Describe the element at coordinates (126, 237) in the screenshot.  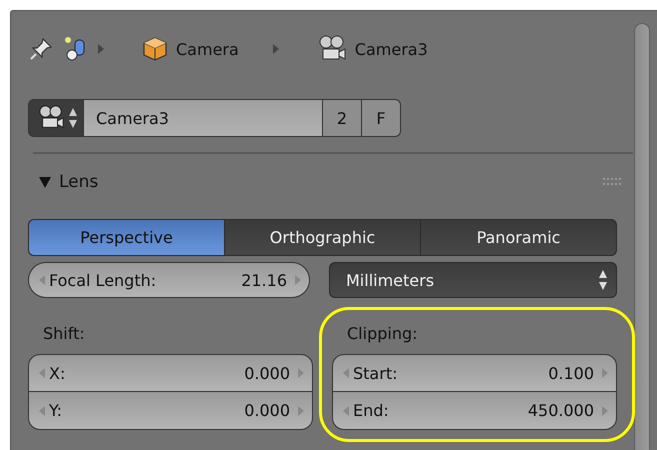
I see `projection-tab: Perspective` at that location.